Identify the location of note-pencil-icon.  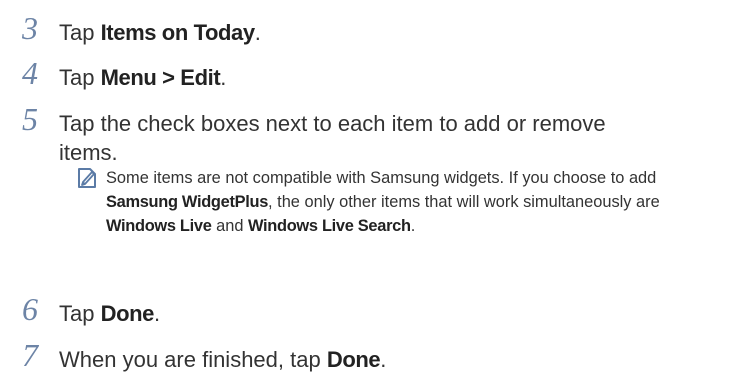
(87, 178).